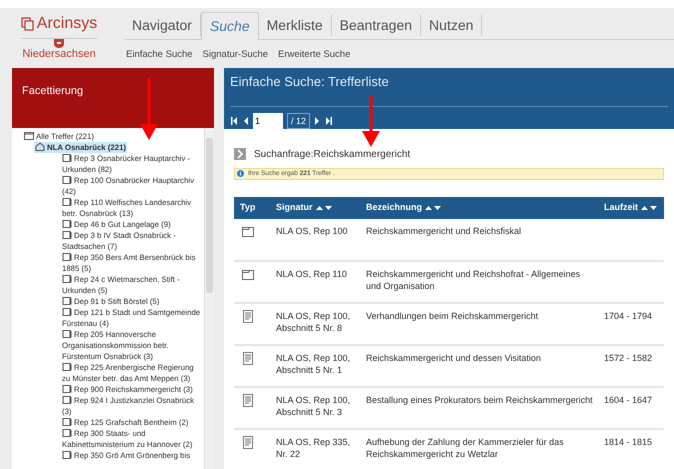  I want to click on crest-icon, so click(59, 43).